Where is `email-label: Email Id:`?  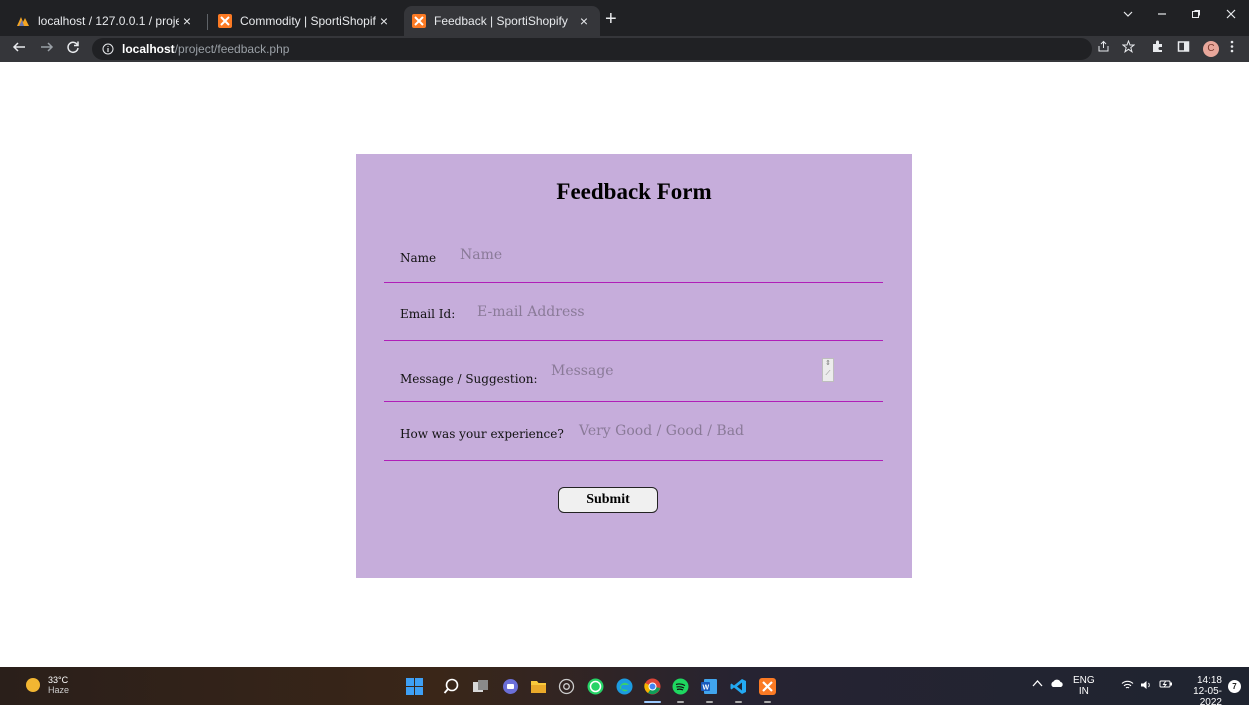 email-label: Email Id: is located at coordinates (428, 314).